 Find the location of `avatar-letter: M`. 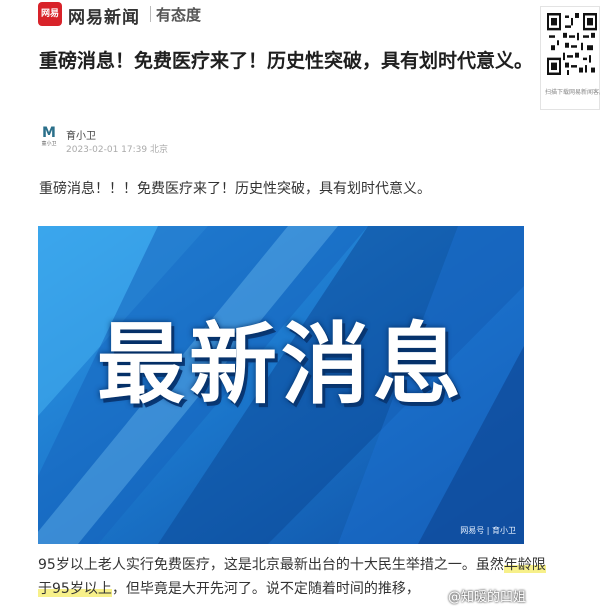

avatar-letter: M is located at coordinates (49, 133).